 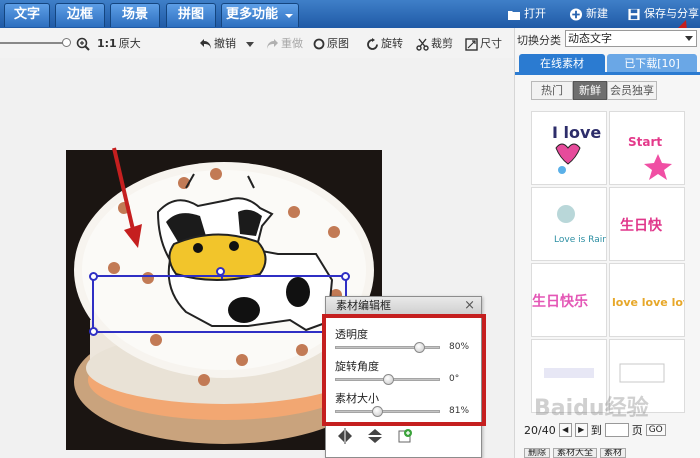 What do you see at coordinates (272, 44) in the screenshot?
I see `redo-icon` at bounding box center [272, 44].